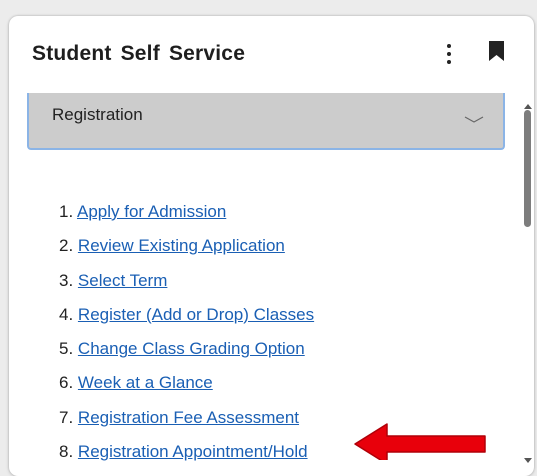 The image size is (537, 476). I want to click on list-item: 3. Select Term, so click(186, 288).